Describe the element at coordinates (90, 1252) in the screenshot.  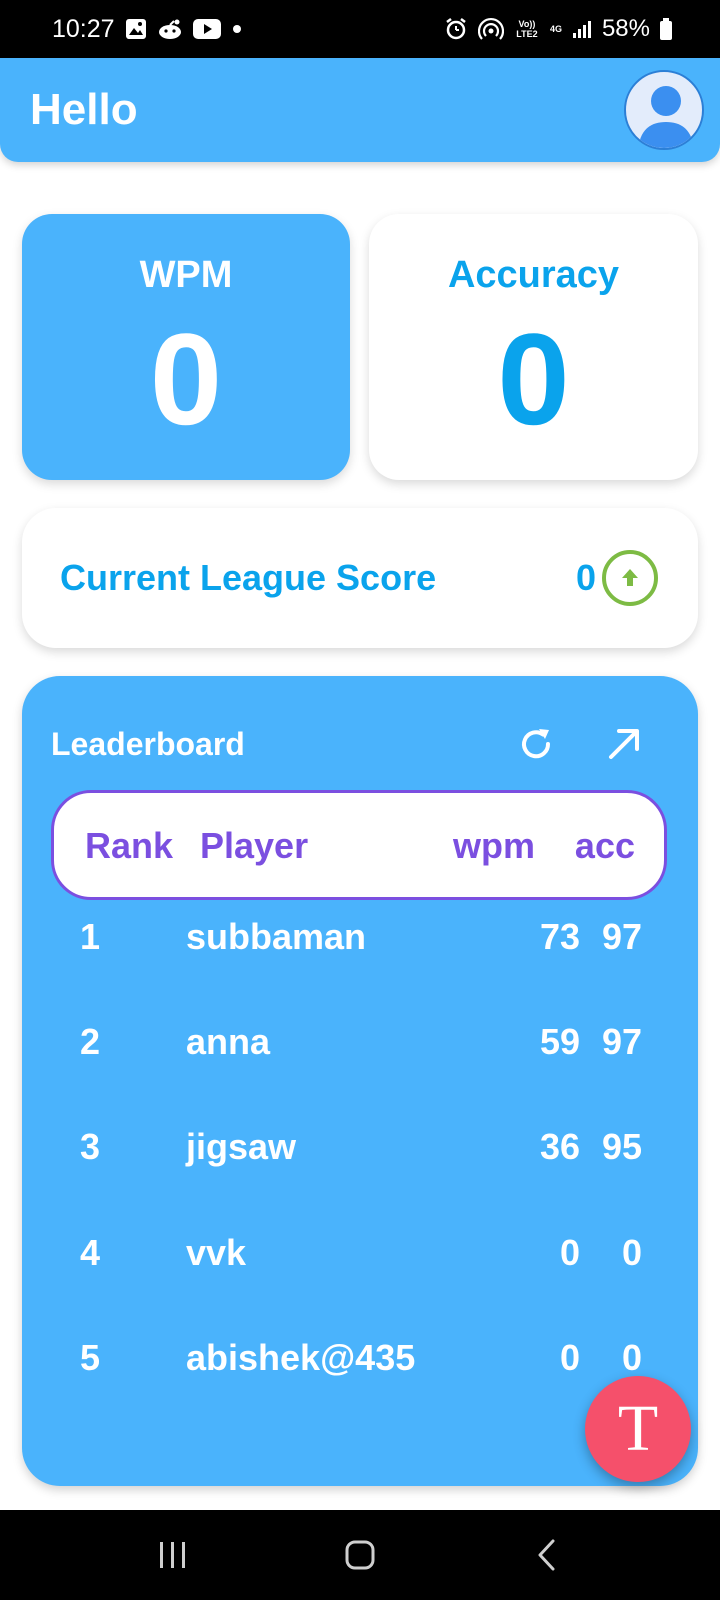
I see `row-rank: 4` at that location.